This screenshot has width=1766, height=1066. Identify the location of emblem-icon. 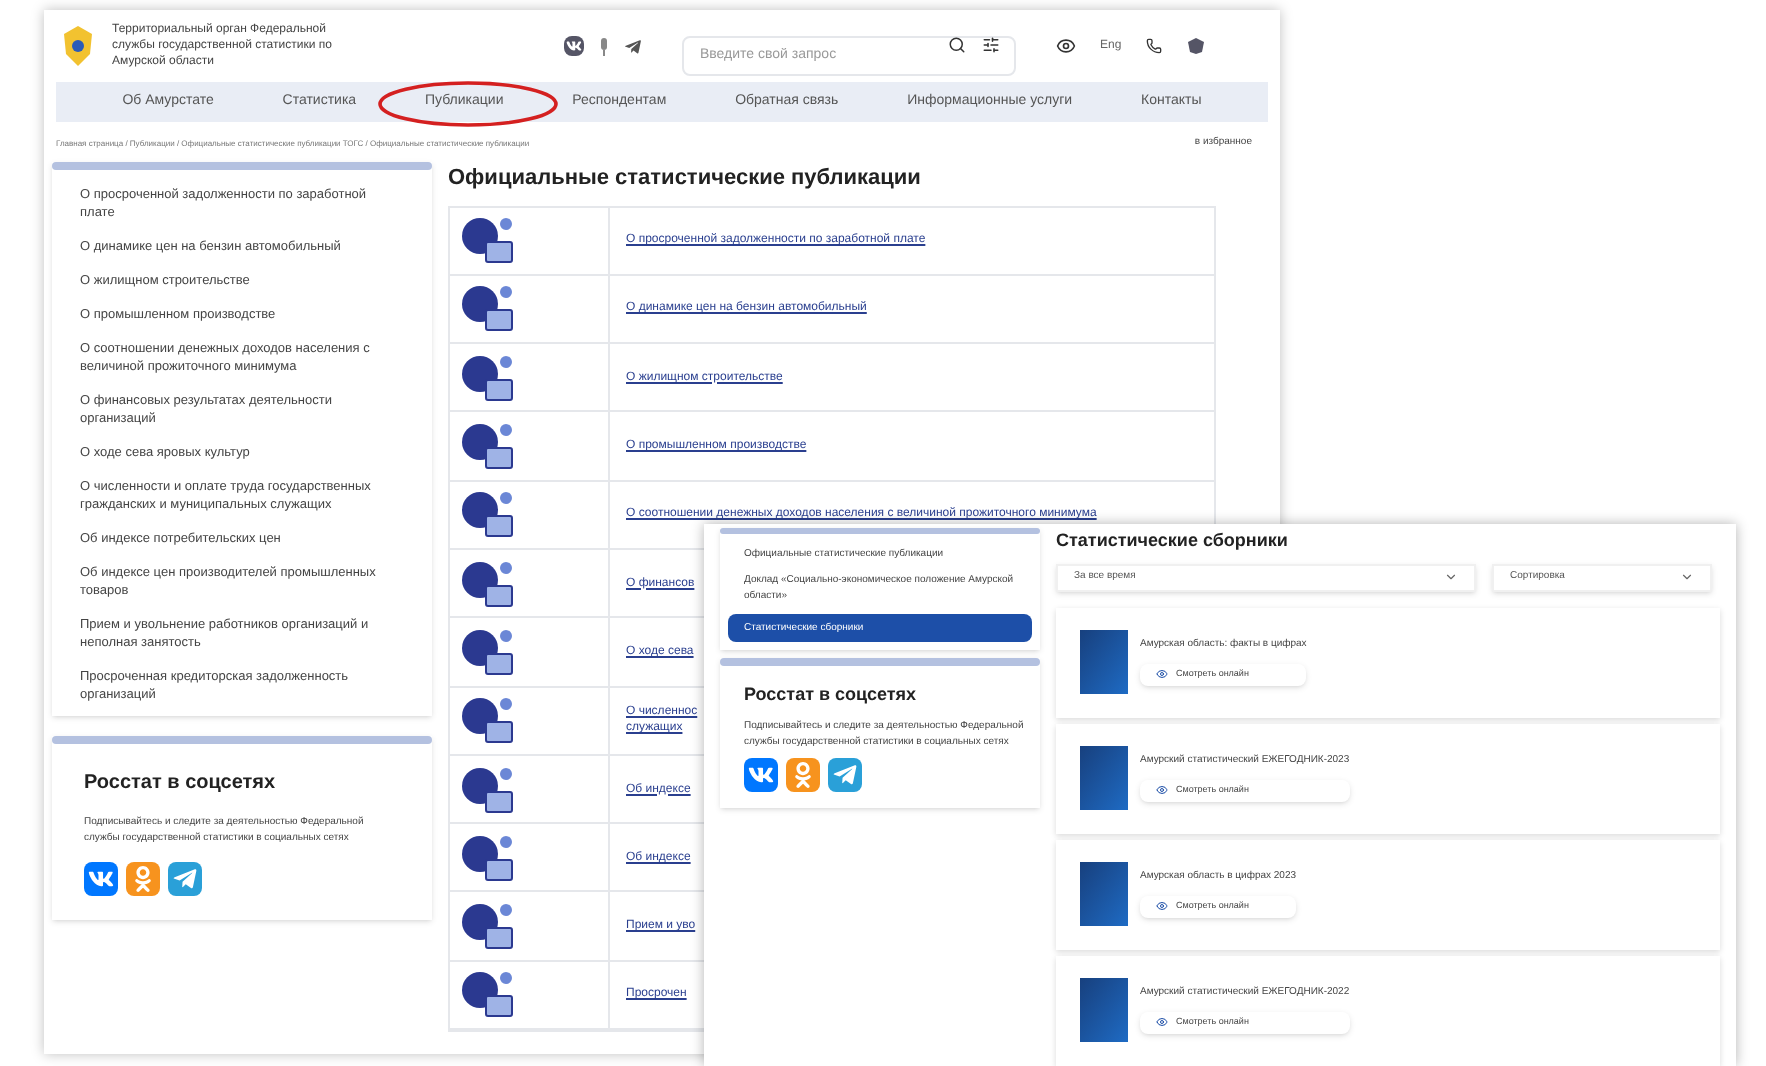
(1195, 46).